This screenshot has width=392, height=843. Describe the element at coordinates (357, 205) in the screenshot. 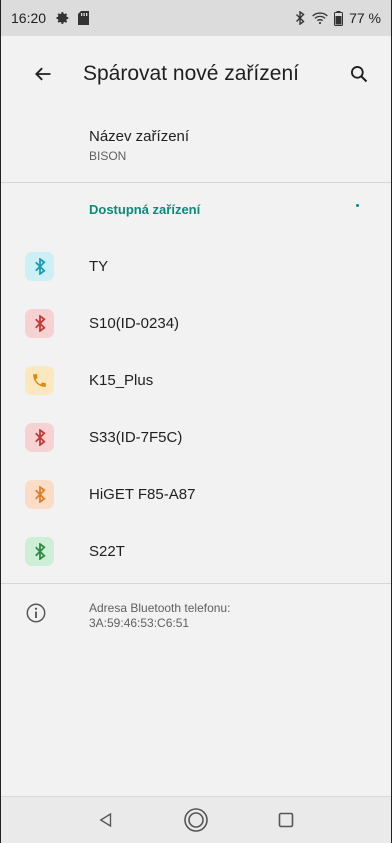

I see `progress-indicator` at that location.